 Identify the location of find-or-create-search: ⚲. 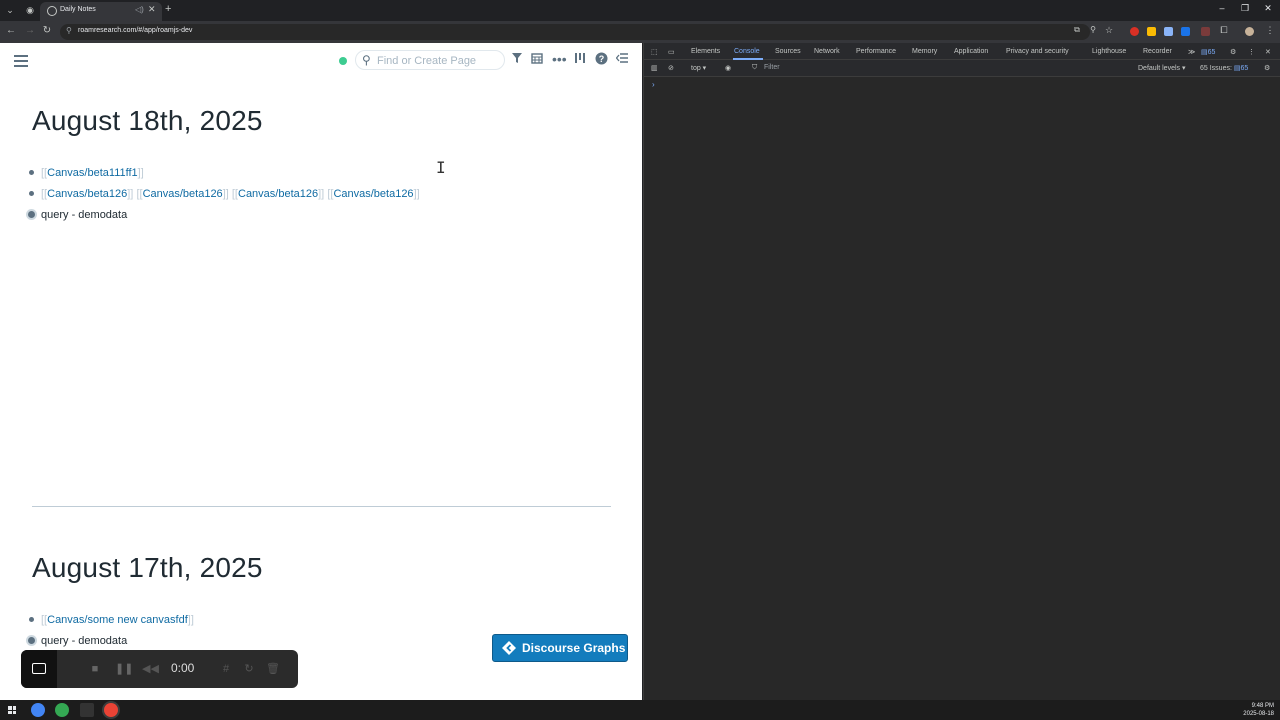
(430, 60).